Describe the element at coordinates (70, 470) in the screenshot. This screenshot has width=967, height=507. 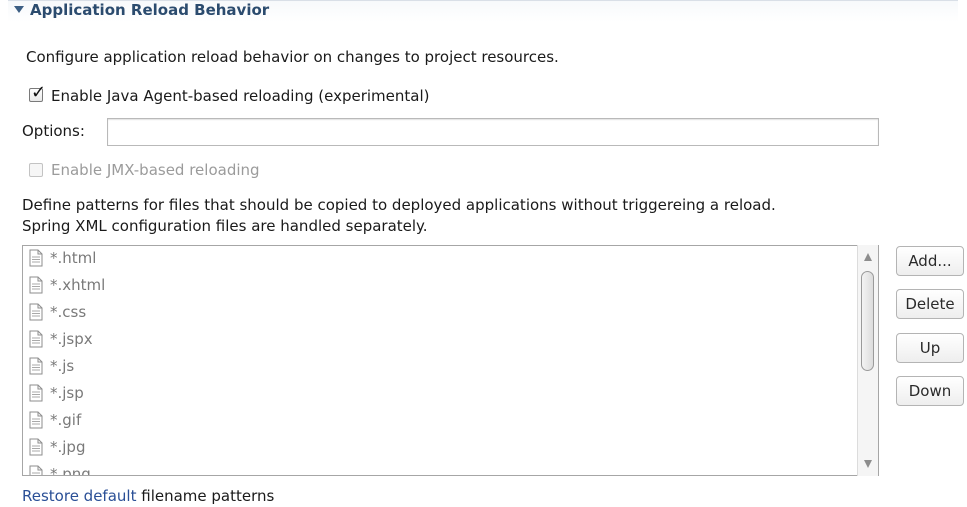
I see `list-item-label: *.png` at that location.